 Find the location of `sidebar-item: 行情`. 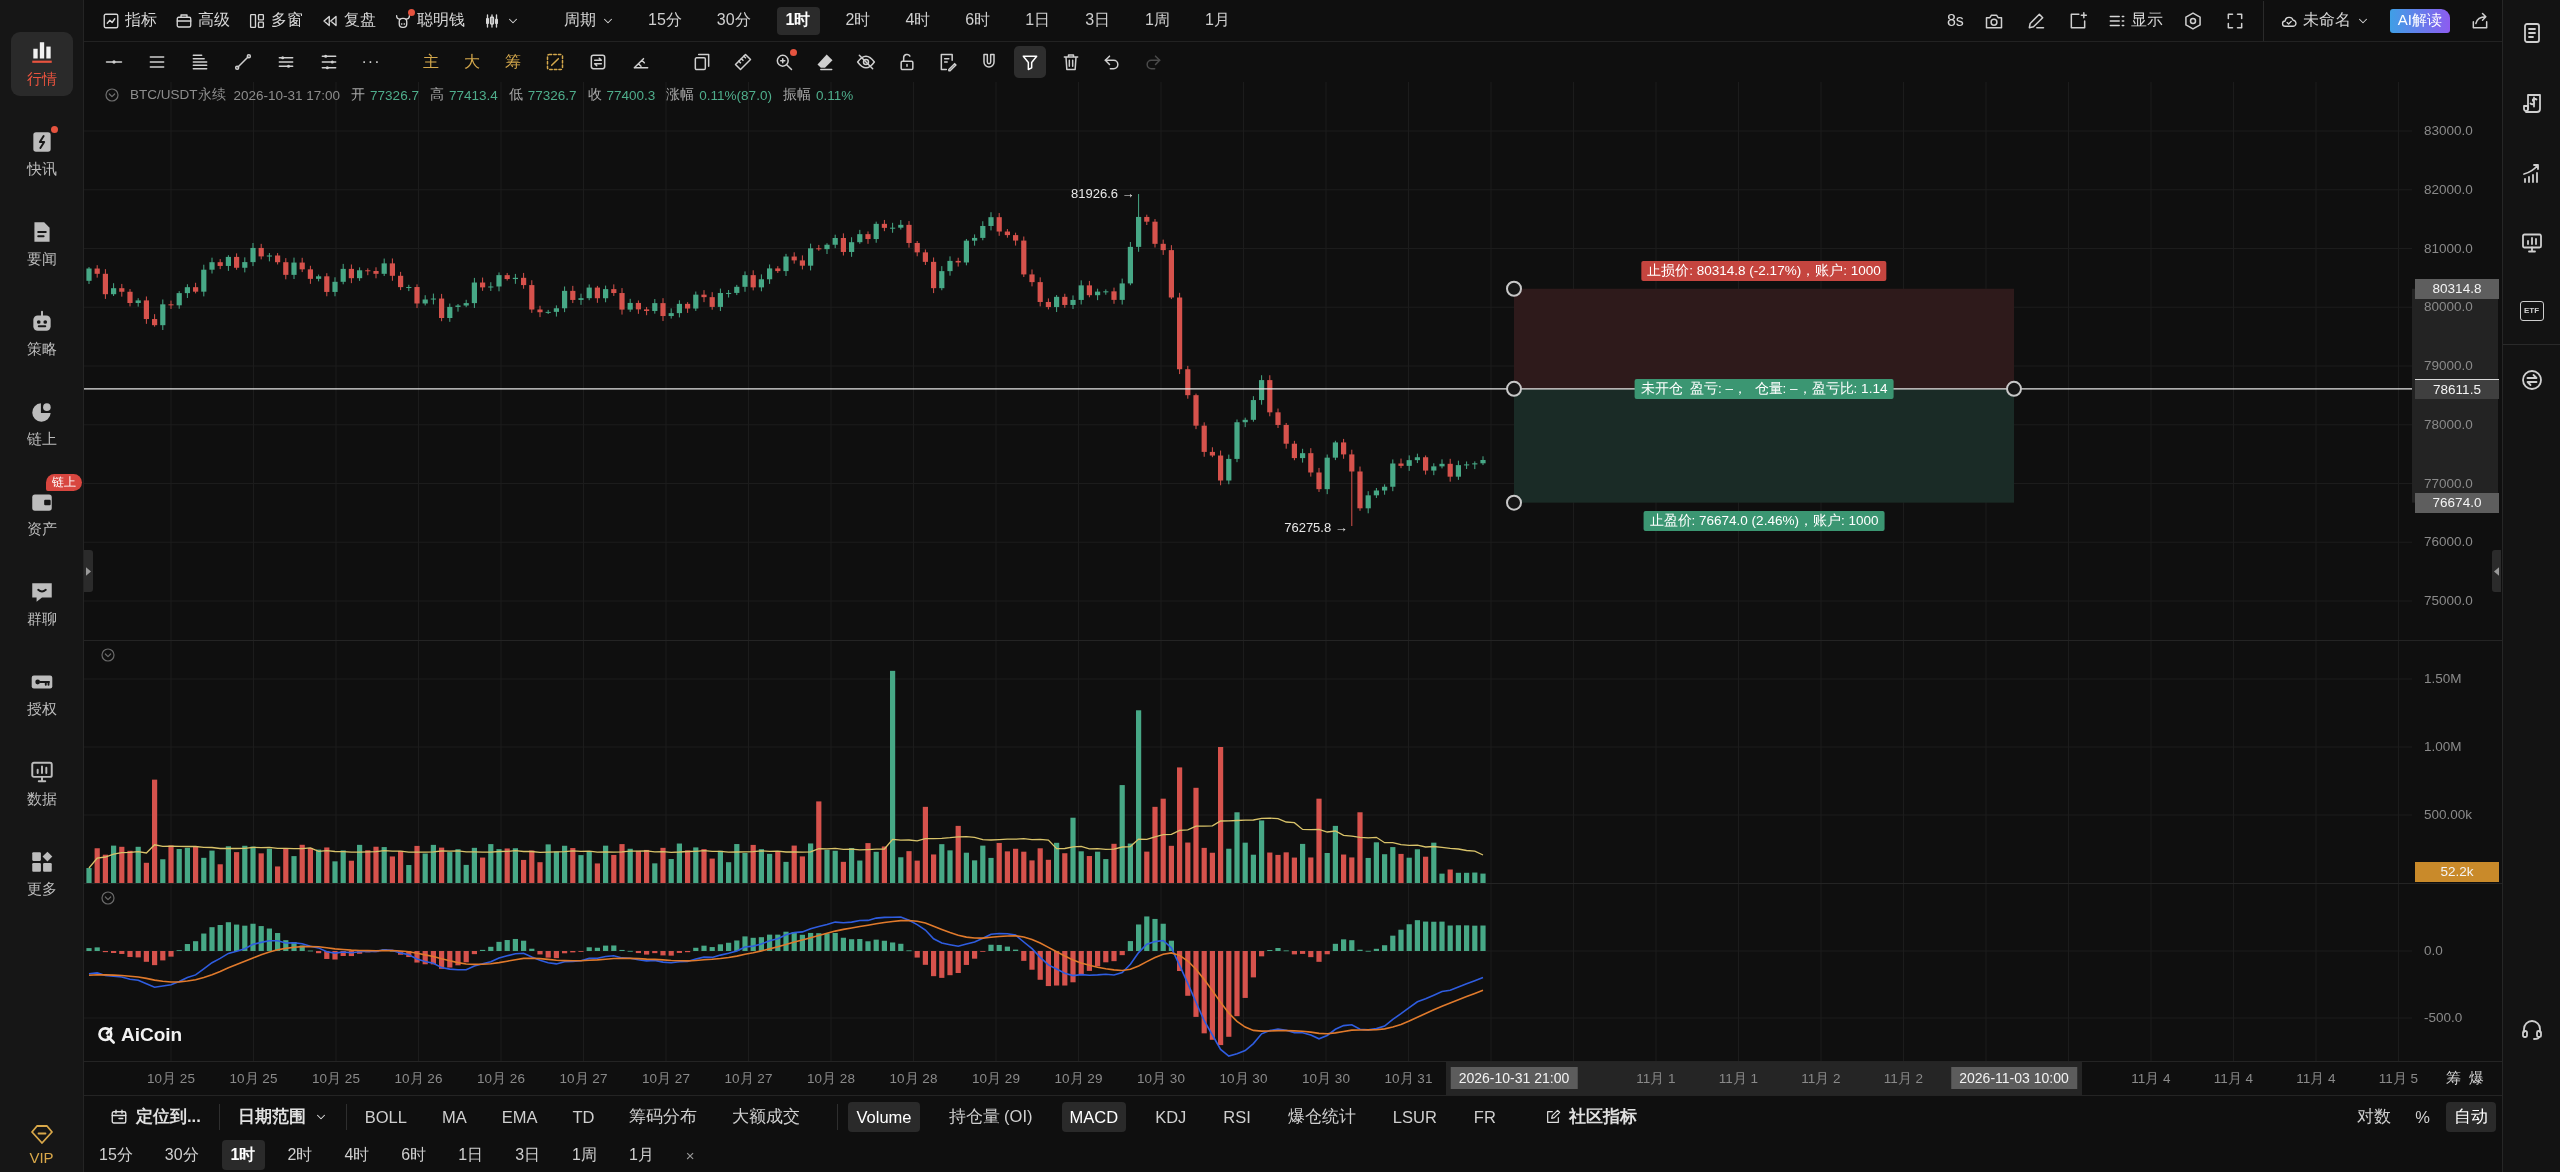

sidebar-item: 行情 is located at coordinates (41, 64).